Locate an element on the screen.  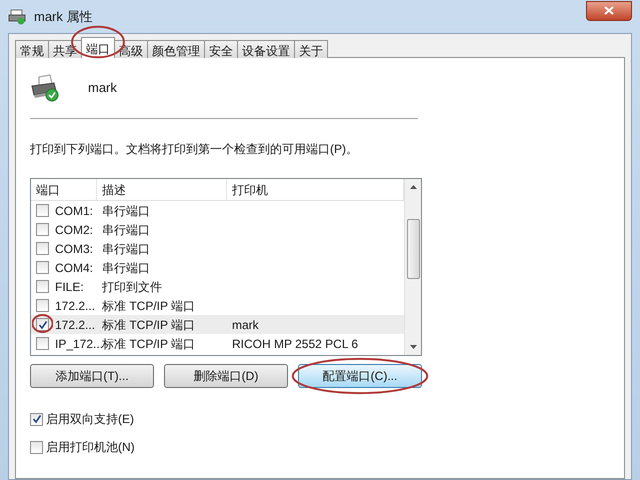
tab: 常规 is located at coordinates (32, 49).